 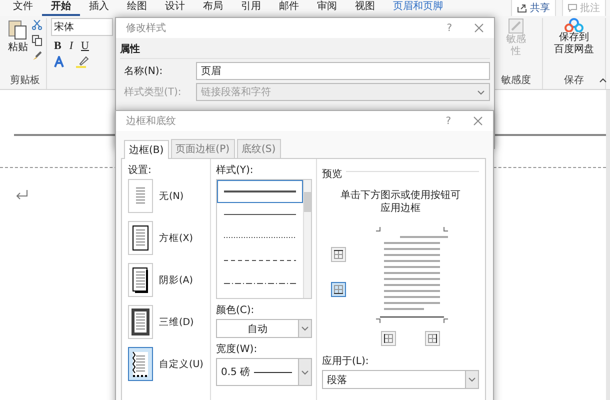 I want to click on format-button: B, so click(x=58, y=46).